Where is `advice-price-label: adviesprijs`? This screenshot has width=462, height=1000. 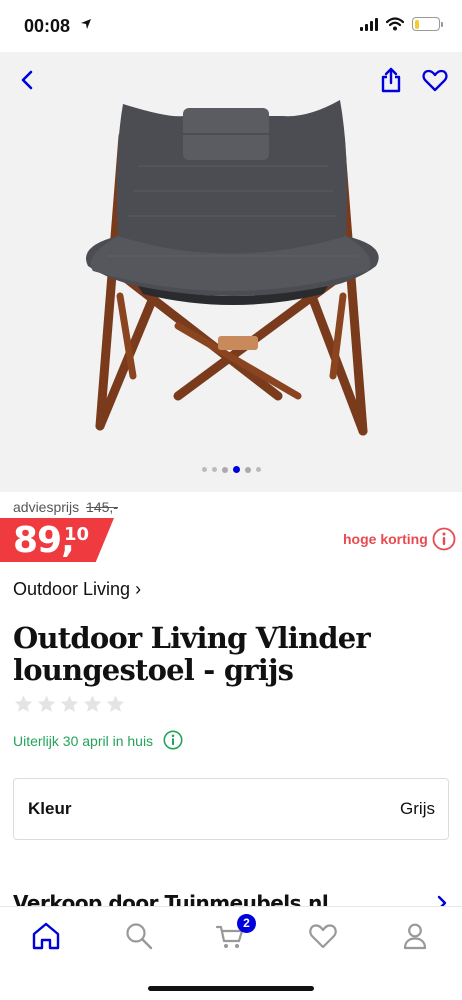 advice-price-label: adviesprijs is located at coordinates (46, 507).